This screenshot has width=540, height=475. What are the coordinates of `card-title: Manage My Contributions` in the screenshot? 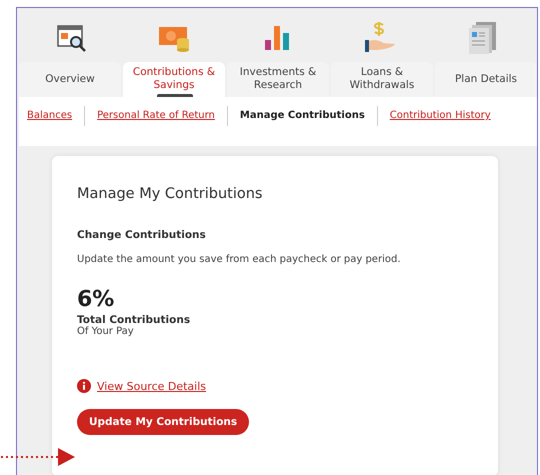 It's located at (170, 194).